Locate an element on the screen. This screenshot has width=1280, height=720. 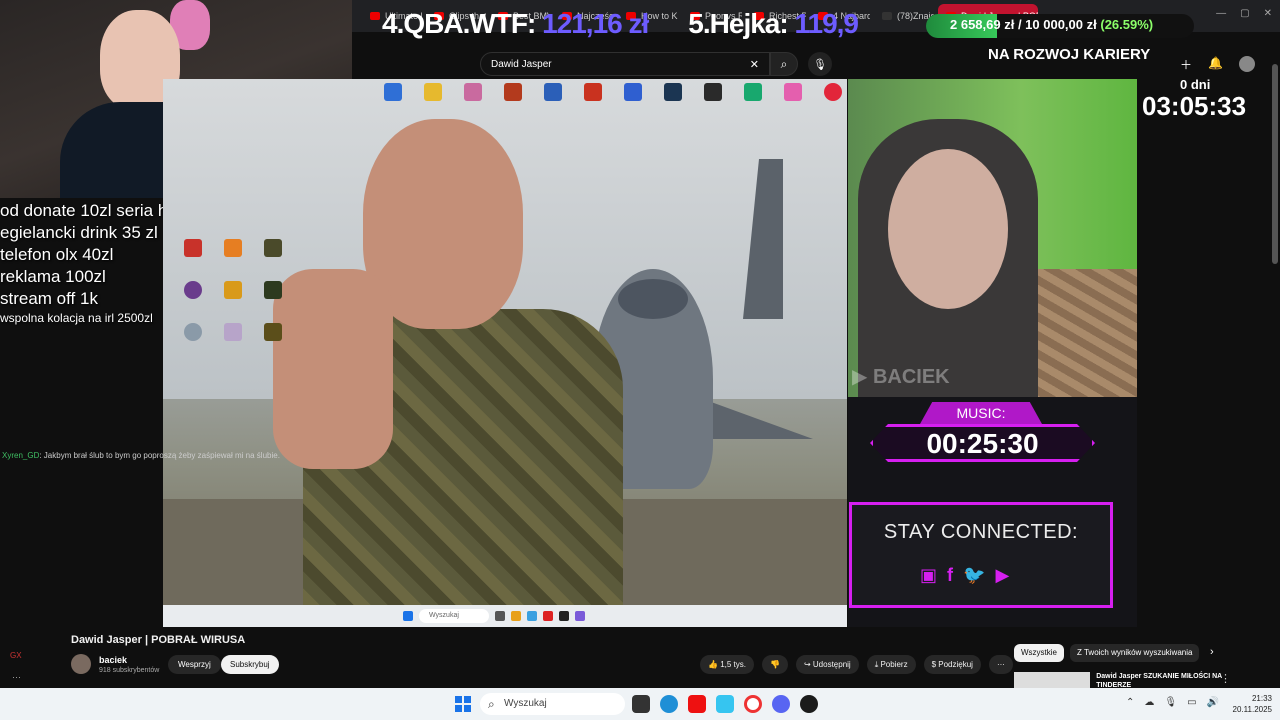
gx-label: GX is located at coordinates (16, 655).